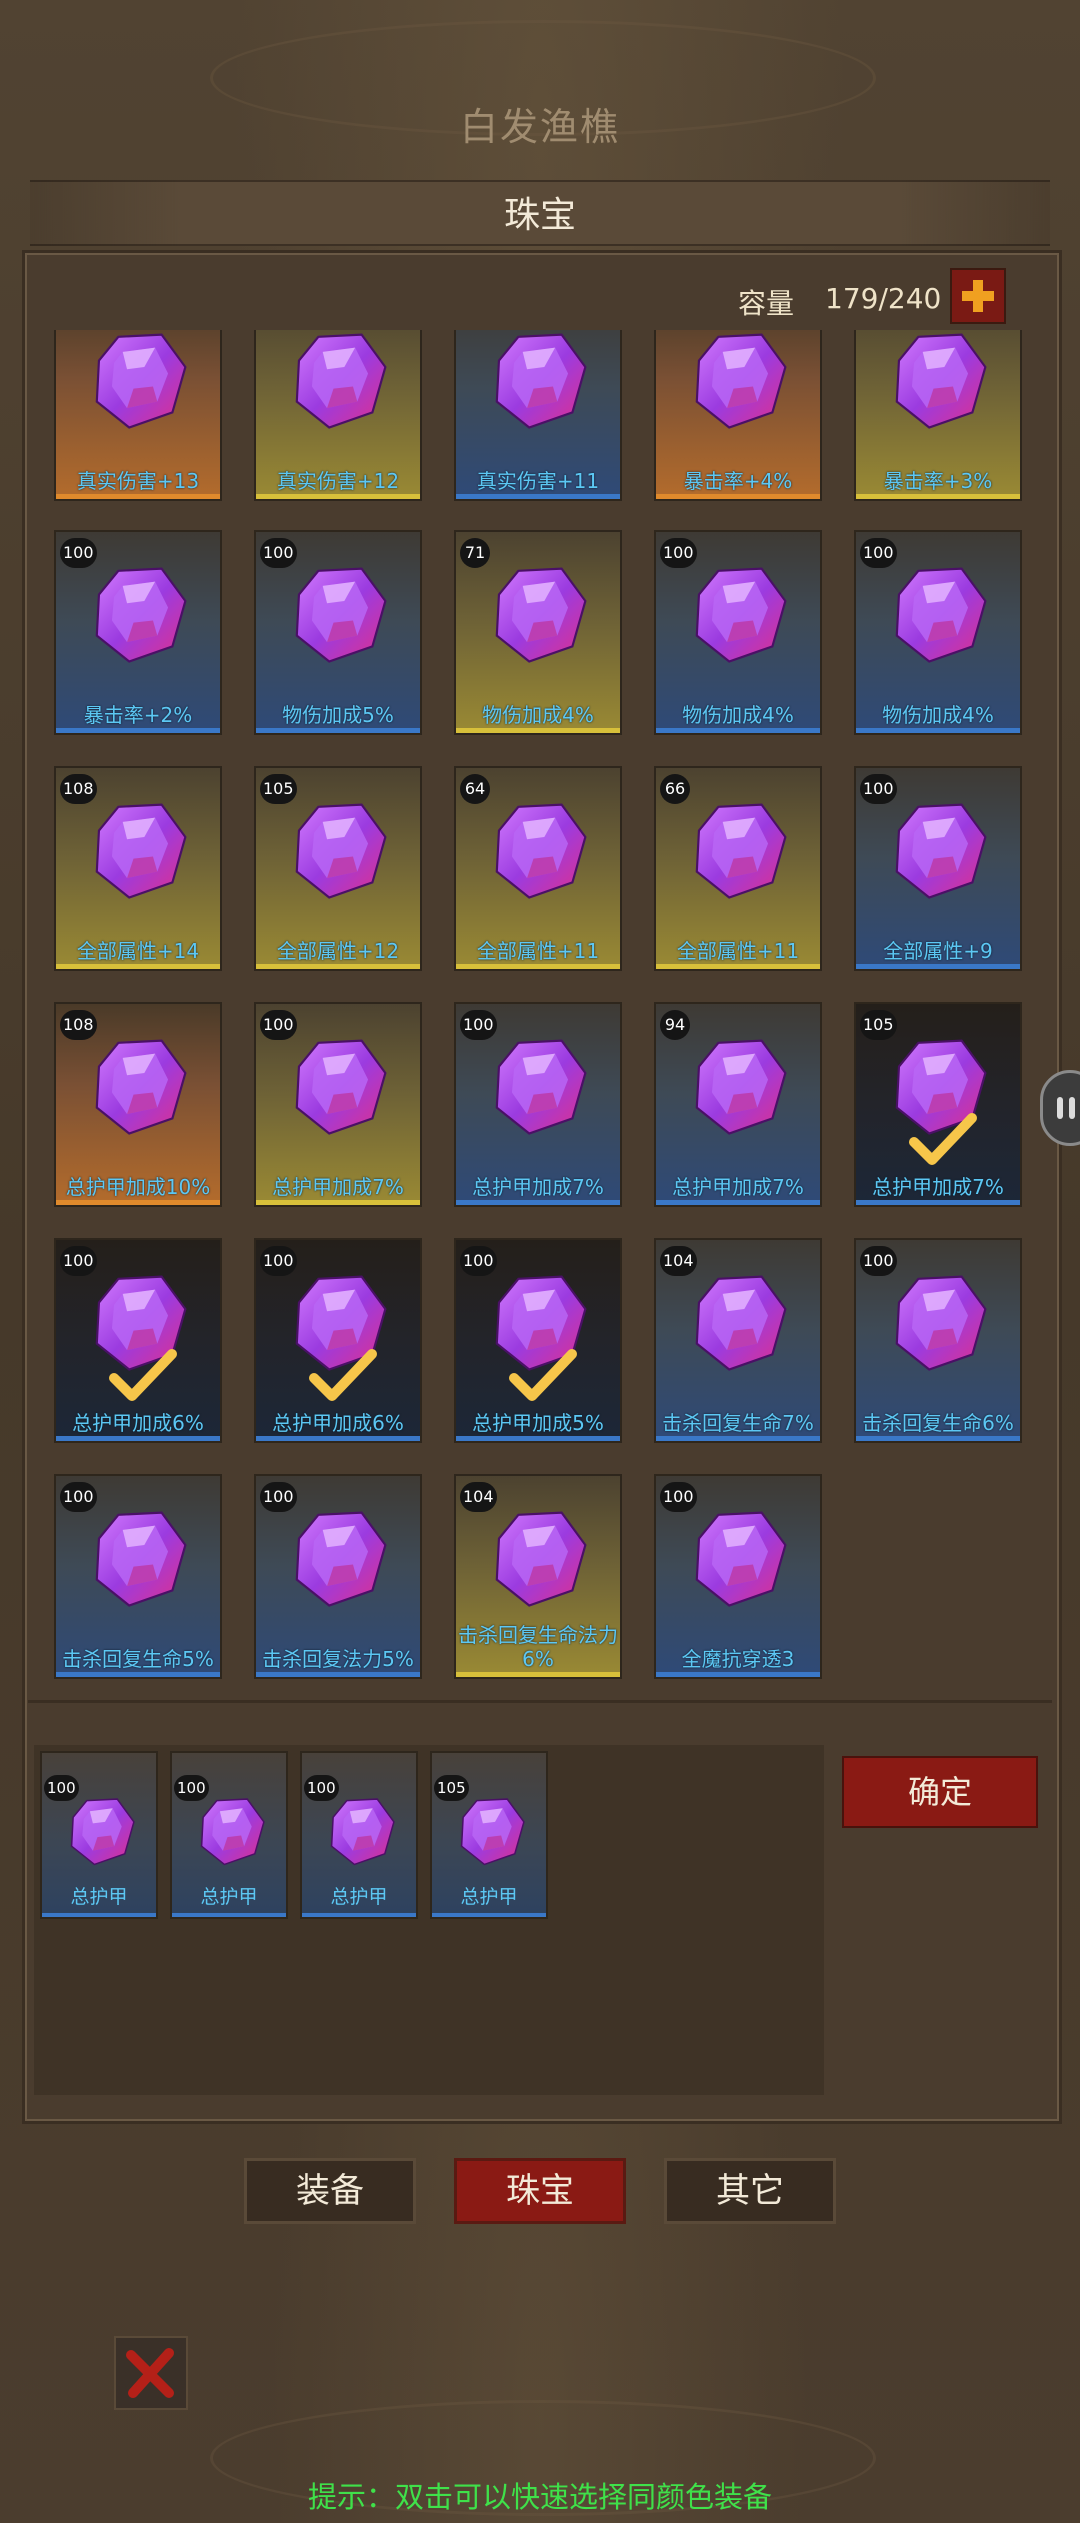 This screenshot has height=2523, width=1080. What do you see at coordinates (938, 1104) in the screenshot?
I see `jewel-slot: 105 总护甲加成7%` at bounding box center [938, 1104].